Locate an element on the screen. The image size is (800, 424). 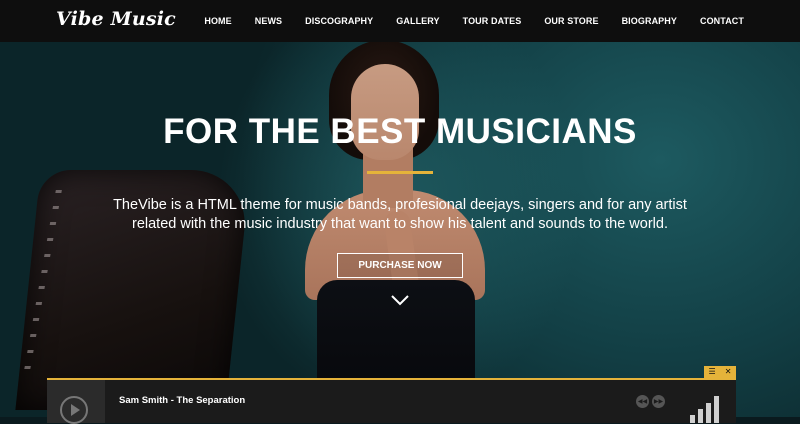
nav-item-tour-dates: TOUR DATES is located at coordinates (492, 21).